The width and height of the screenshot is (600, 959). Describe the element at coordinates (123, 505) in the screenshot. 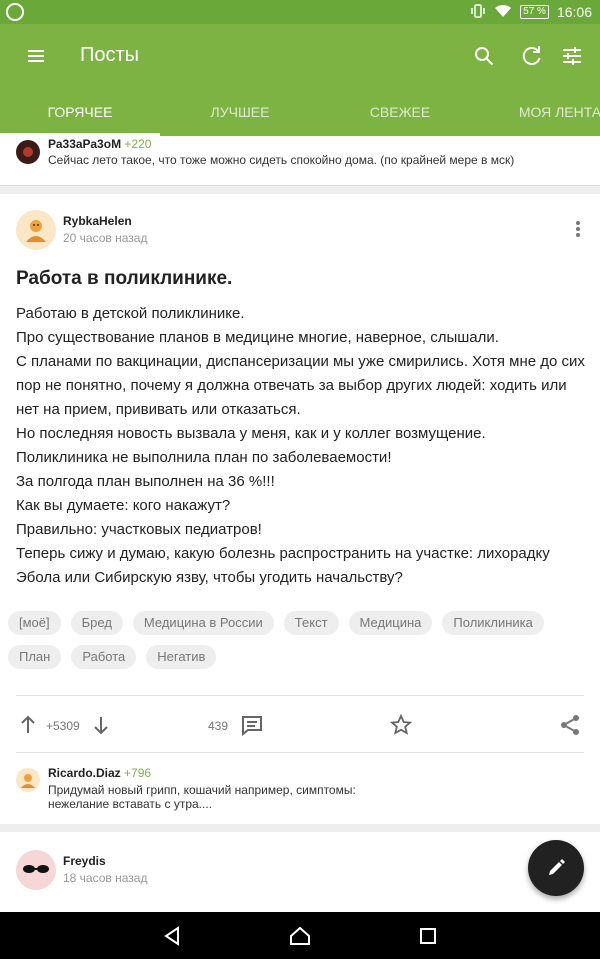

I see `post-paragraph: Как вы думаете: кого накажут?` at that location.